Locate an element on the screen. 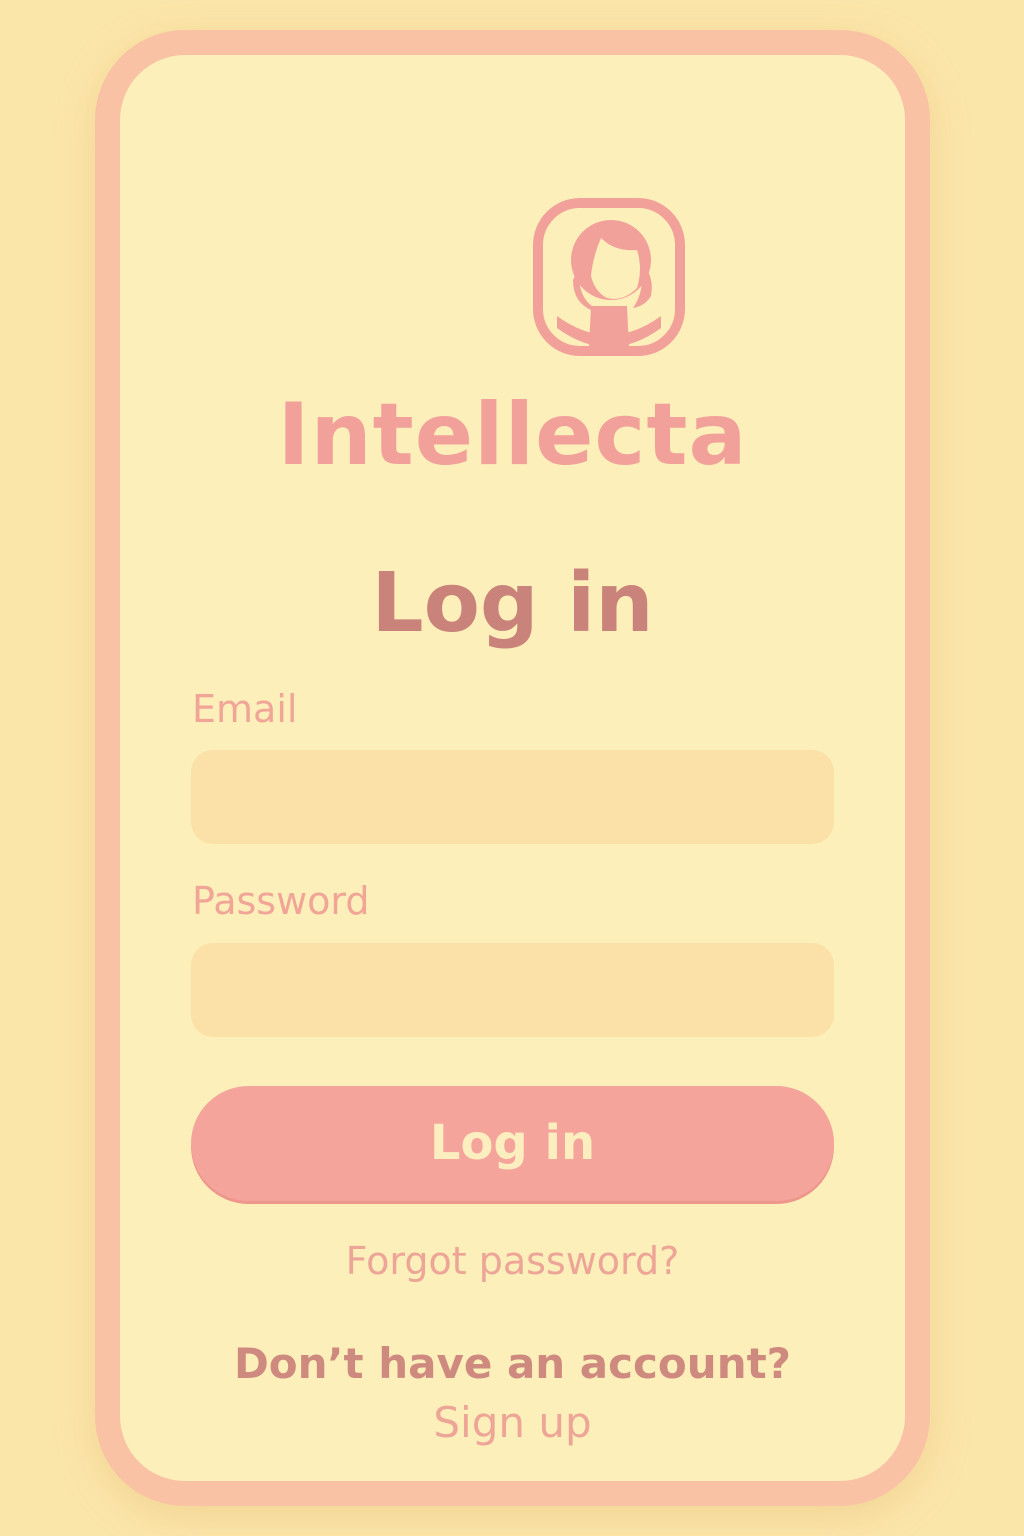  user-avatar-icon is located at coordinates (609, 277).